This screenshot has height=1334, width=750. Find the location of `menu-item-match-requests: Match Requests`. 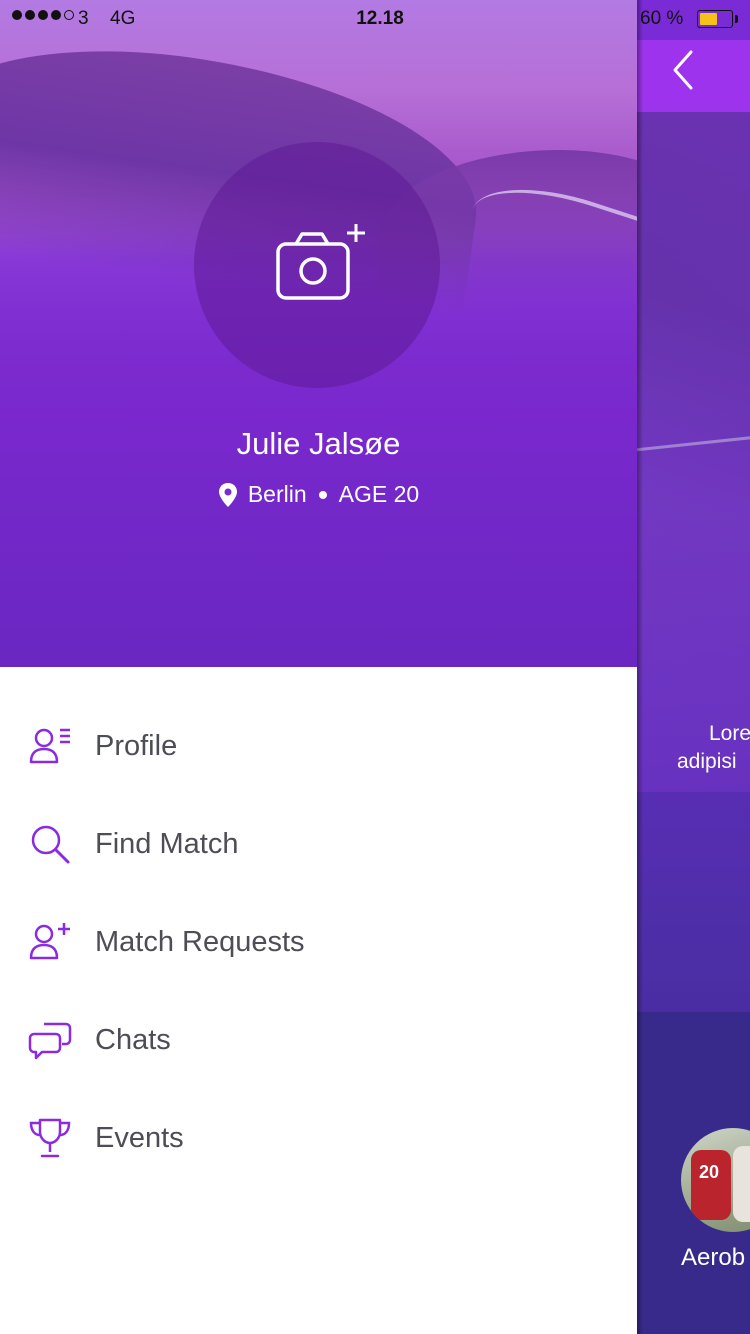

menu-item-match-requests: Match Requests is located at coordinates (318, 942).